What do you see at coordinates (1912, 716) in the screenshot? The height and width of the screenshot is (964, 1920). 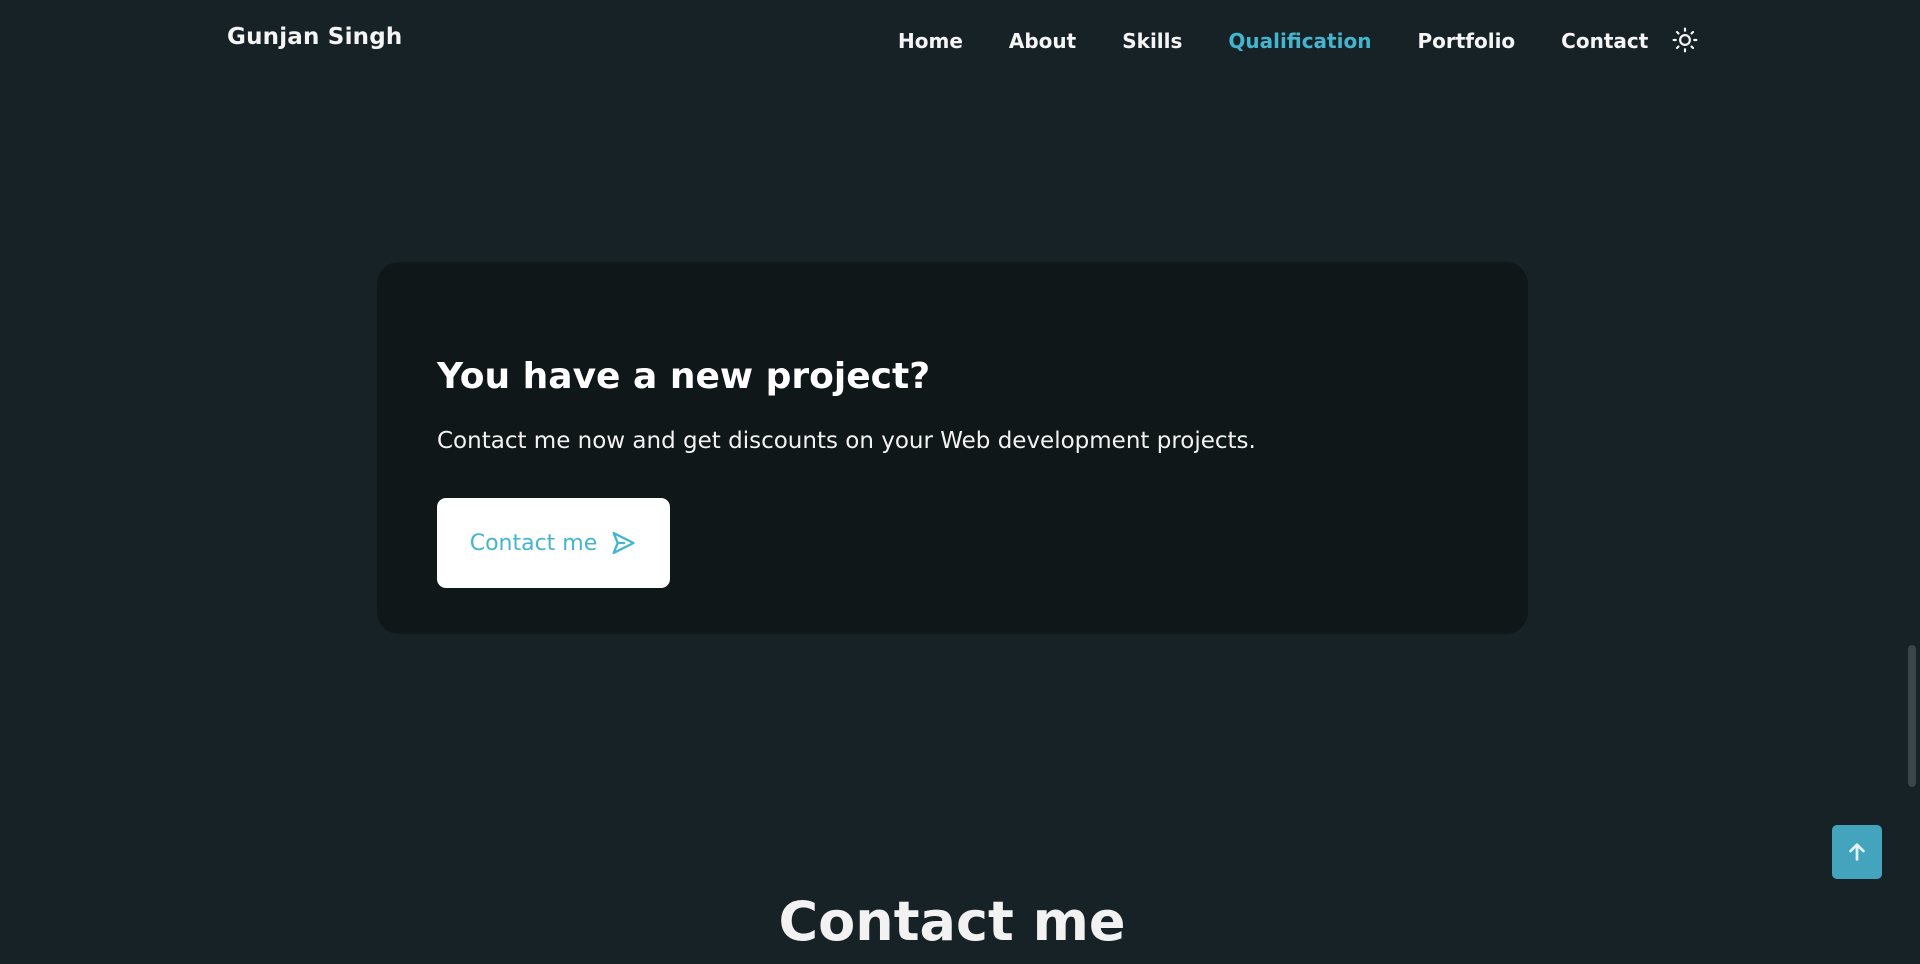 I see `scrollbar-thumb` at bounding box center [1912, 716].